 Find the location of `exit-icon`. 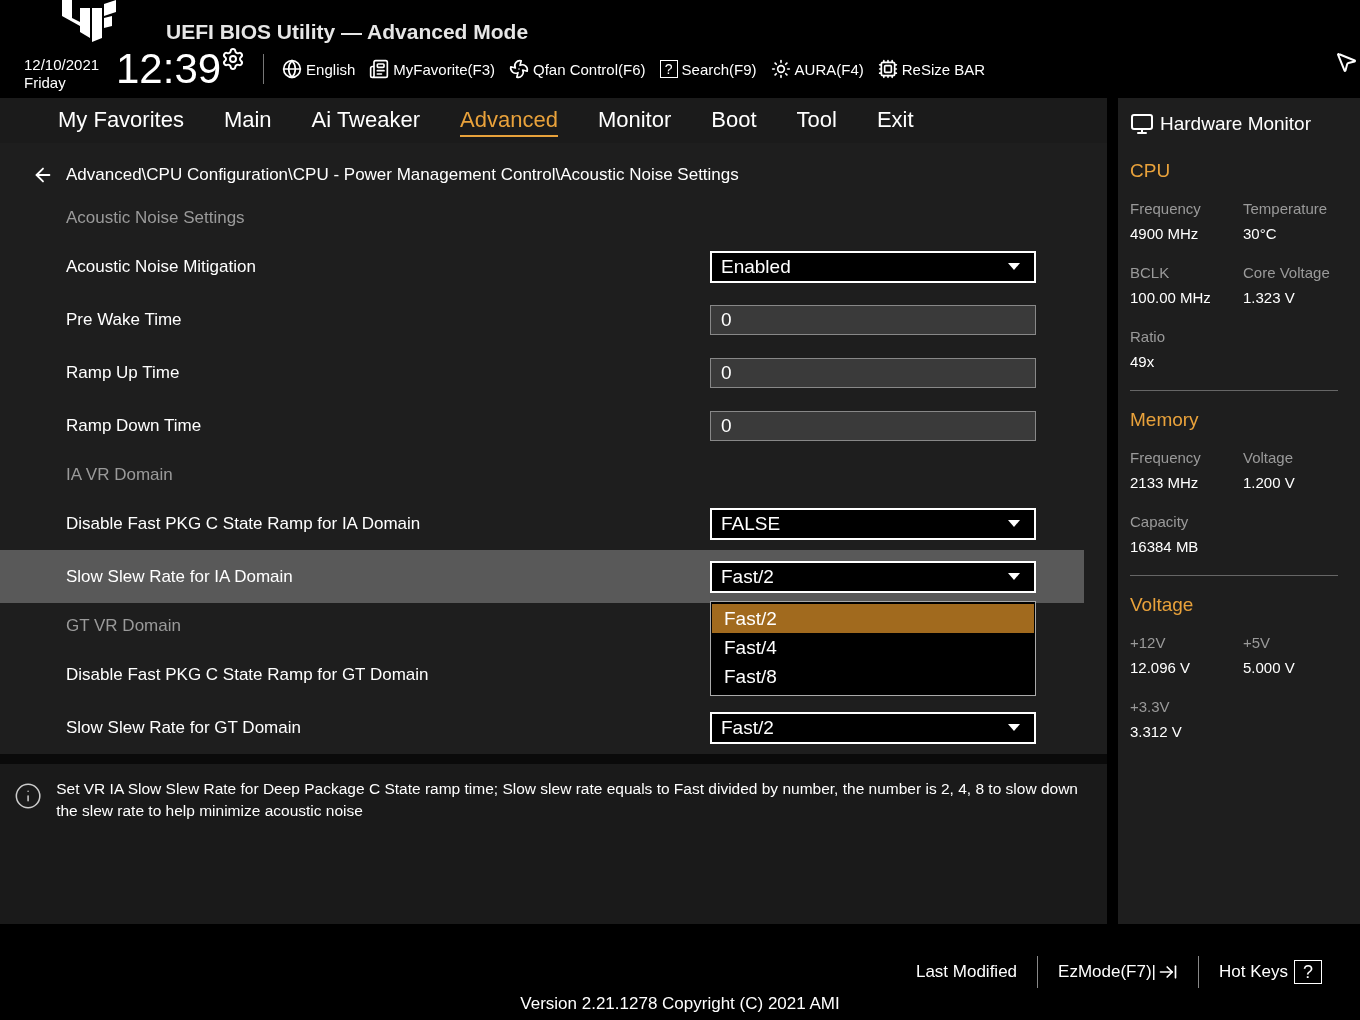

exit-icon is located at coordinates (1168, 972).